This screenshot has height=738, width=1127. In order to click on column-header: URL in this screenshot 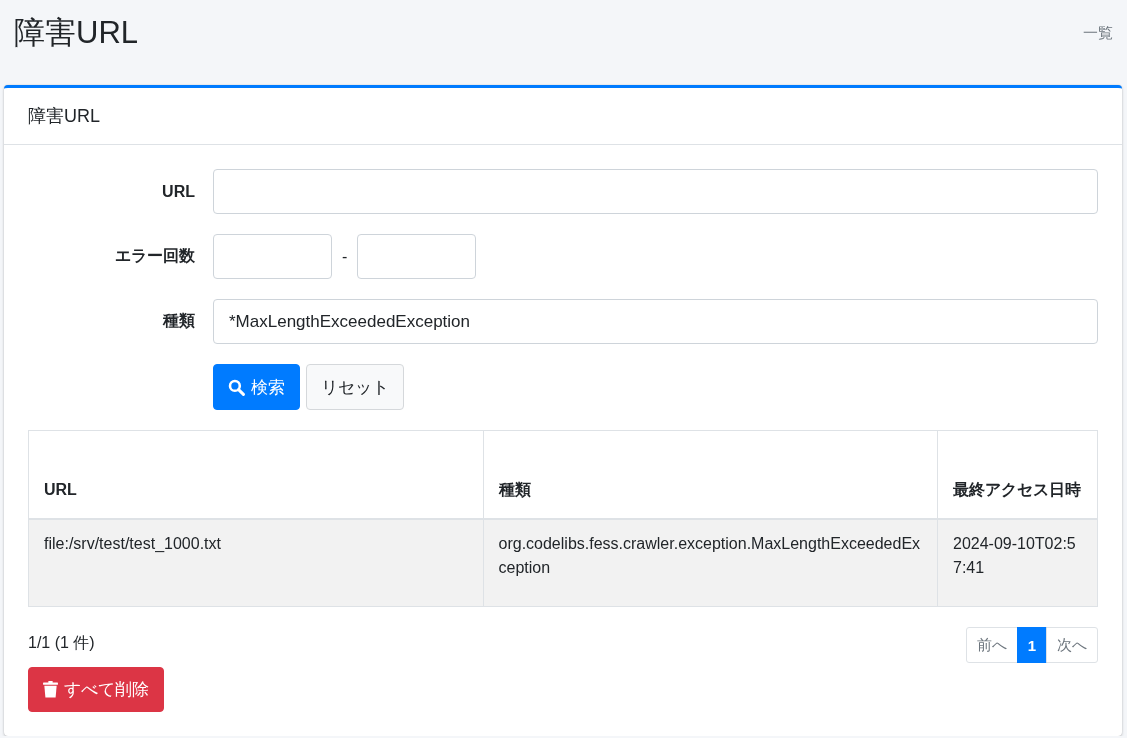, I will do `click(255, 474)`.